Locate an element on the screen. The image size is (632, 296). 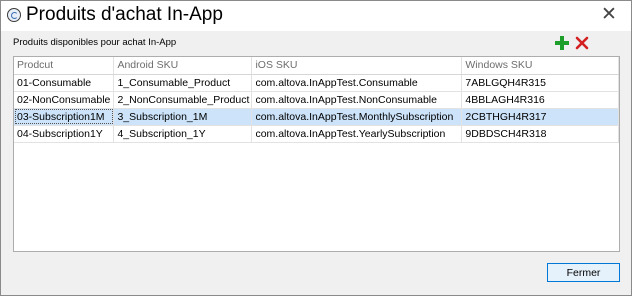
cell-windows-sku: 4BBLAGH4R316 is located at coordinates (540, 100).